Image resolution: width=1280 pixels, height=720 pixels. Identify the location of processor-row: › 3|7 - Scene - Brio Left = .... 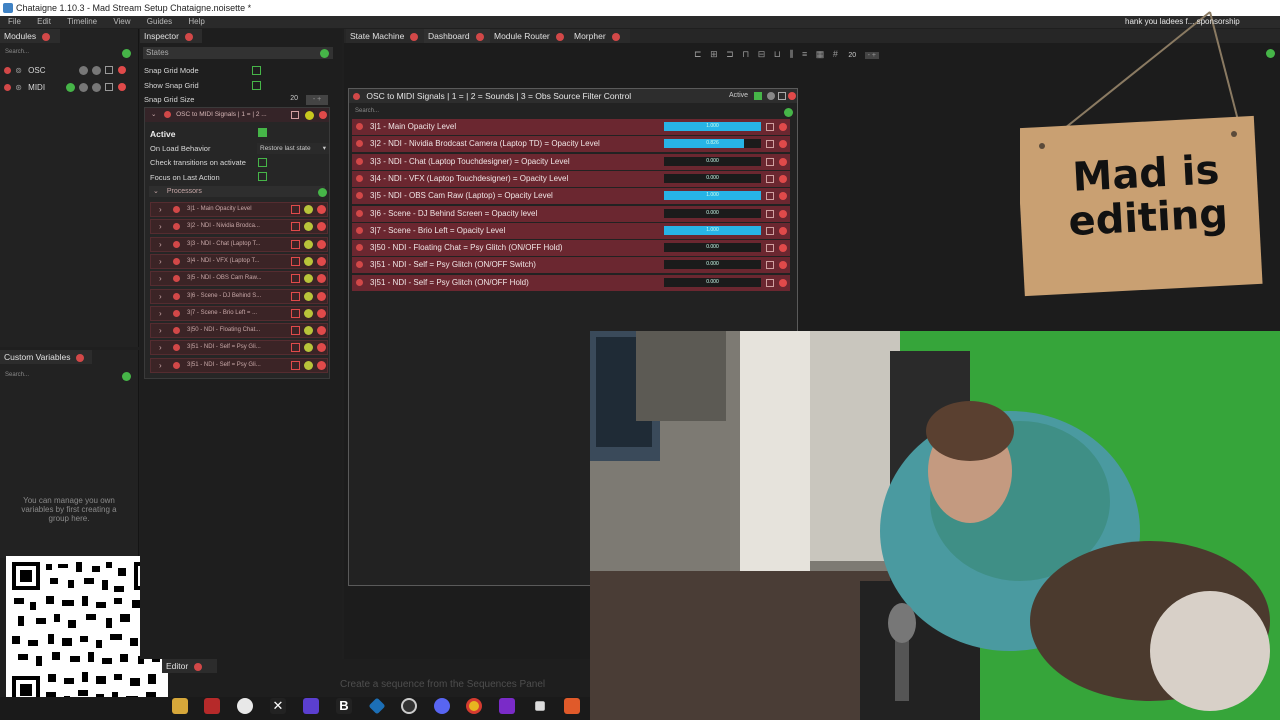
(239, 313).